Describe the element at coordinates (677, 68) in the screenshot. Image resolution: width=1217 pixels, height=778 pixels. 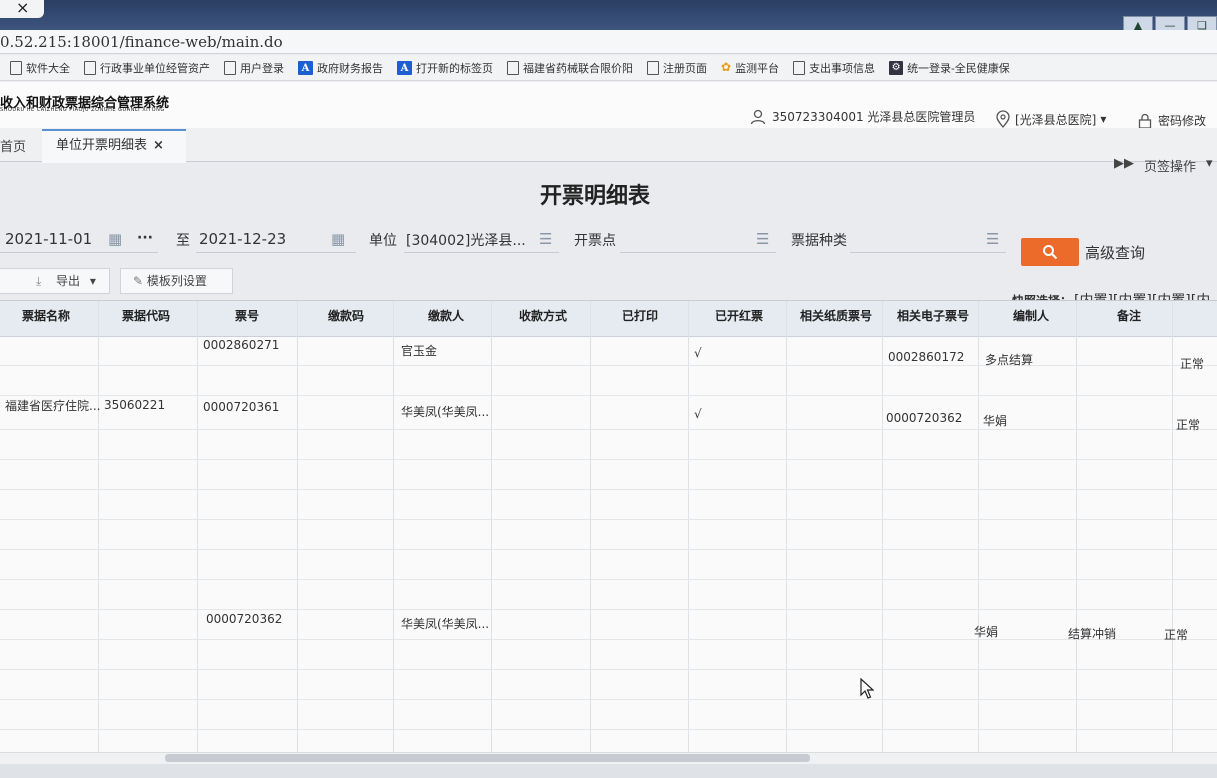
I see `bookmark-item: 注册页面` at that location.